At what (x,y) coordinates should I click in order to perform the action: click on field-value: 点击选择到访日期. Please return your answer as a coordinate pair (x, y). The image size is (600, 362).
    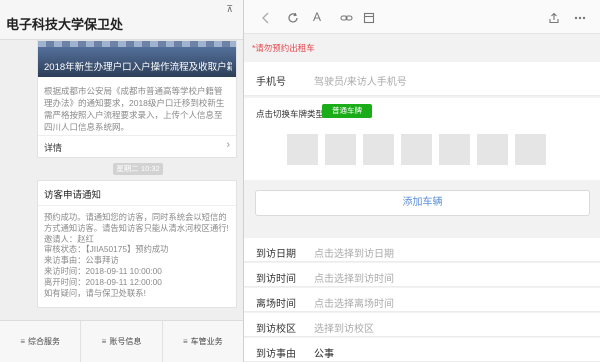
    Looking at the image, I should click on (354, 252).